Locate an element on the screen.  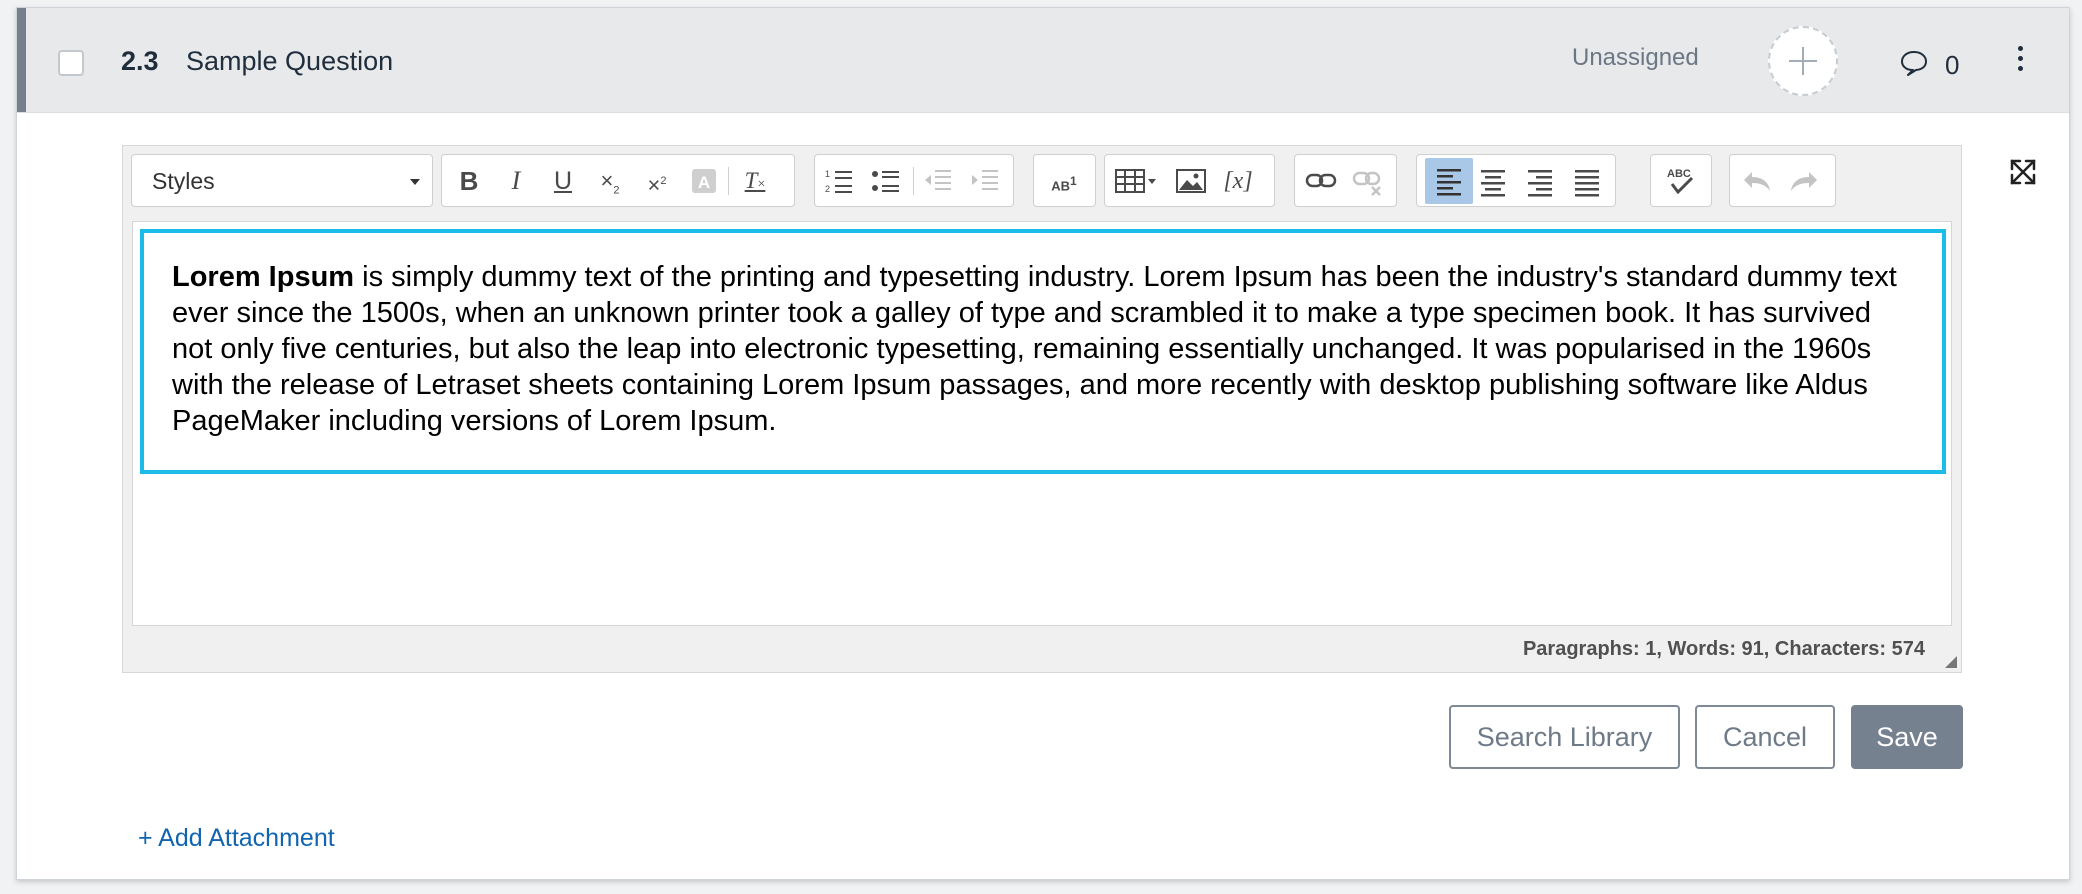
redo-icon is located at coordinates (1804, 181).